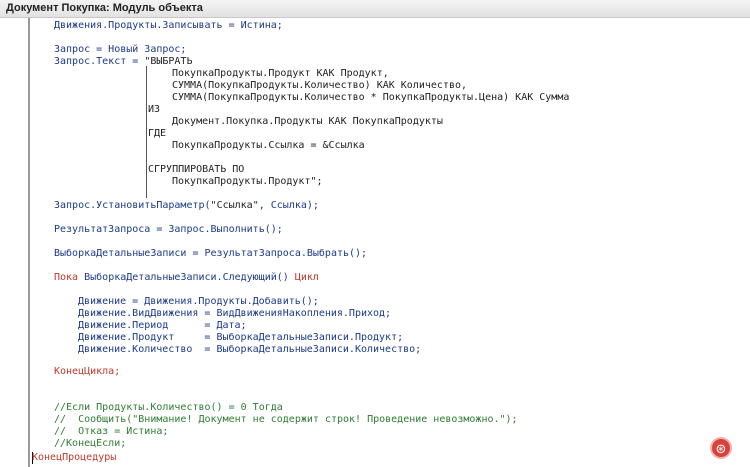  I want to click on code-line: КонецПроцедуры, so click(74, 457).